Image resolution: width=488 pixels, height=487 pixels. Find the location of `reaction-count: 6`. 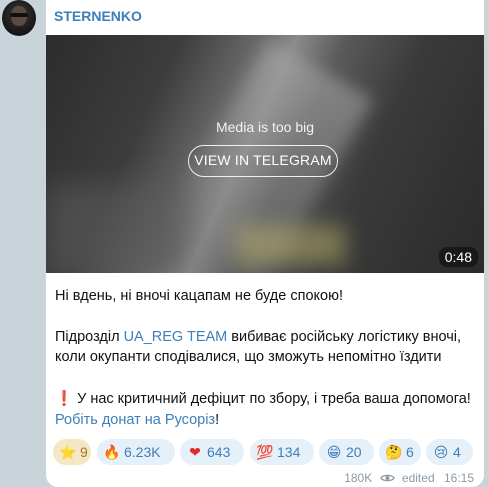

reaction-count: 6 is located at coordinates (410, 452).